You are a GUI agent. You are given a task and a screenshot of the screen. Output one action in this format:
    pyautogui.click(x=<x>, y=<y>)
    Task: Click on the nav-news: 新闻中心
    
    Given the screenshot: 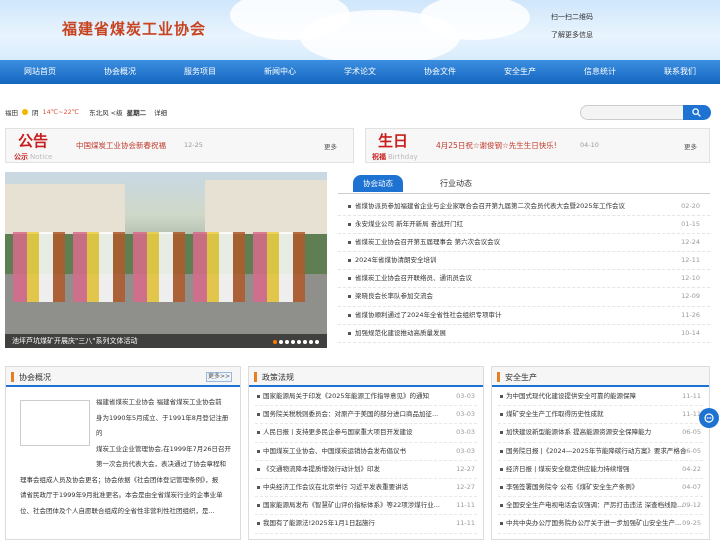 What is the action you would take?
    pyautogui.click(x=280, y=72)
    